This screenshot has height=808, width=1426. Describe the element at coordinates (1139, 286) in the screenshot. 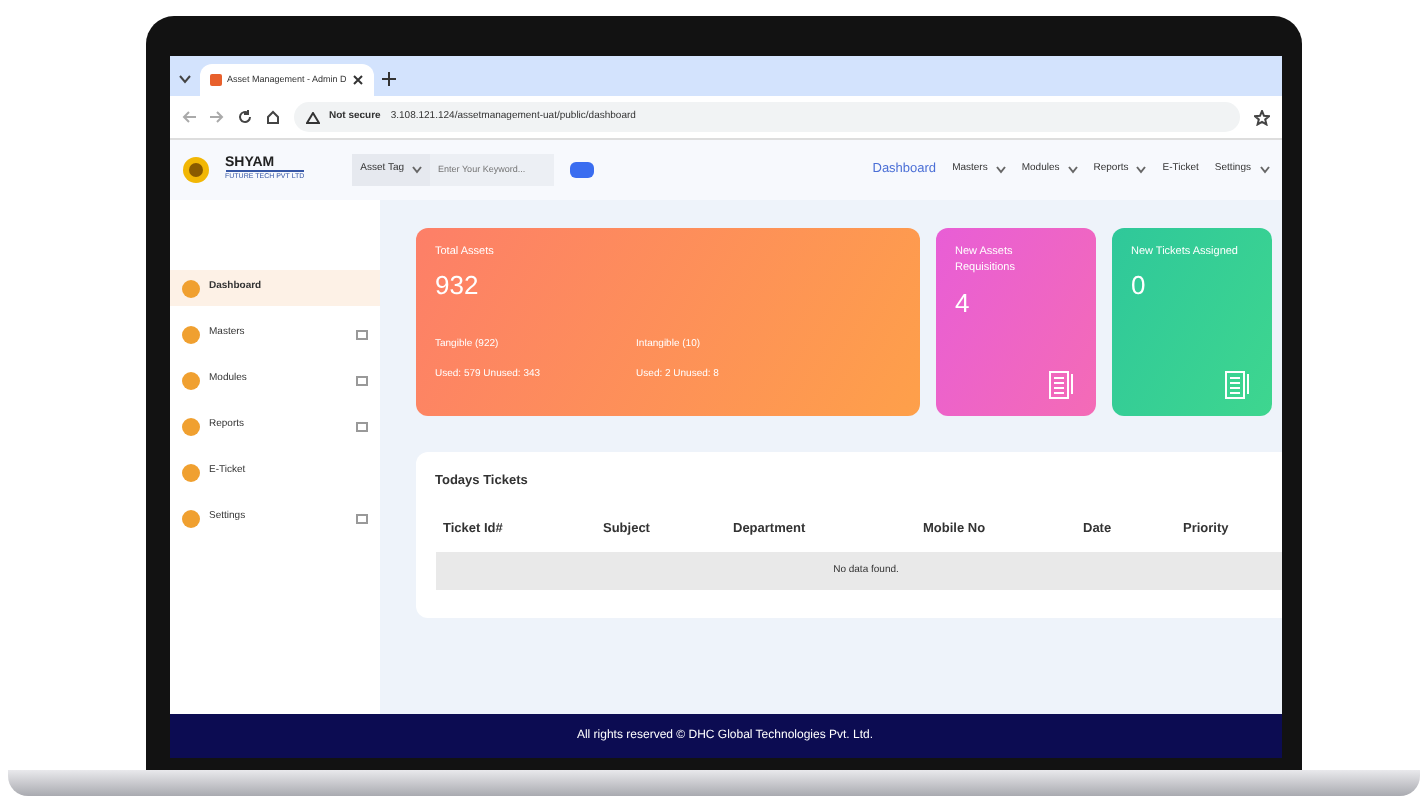

I see `stat-value: 0` at that location.